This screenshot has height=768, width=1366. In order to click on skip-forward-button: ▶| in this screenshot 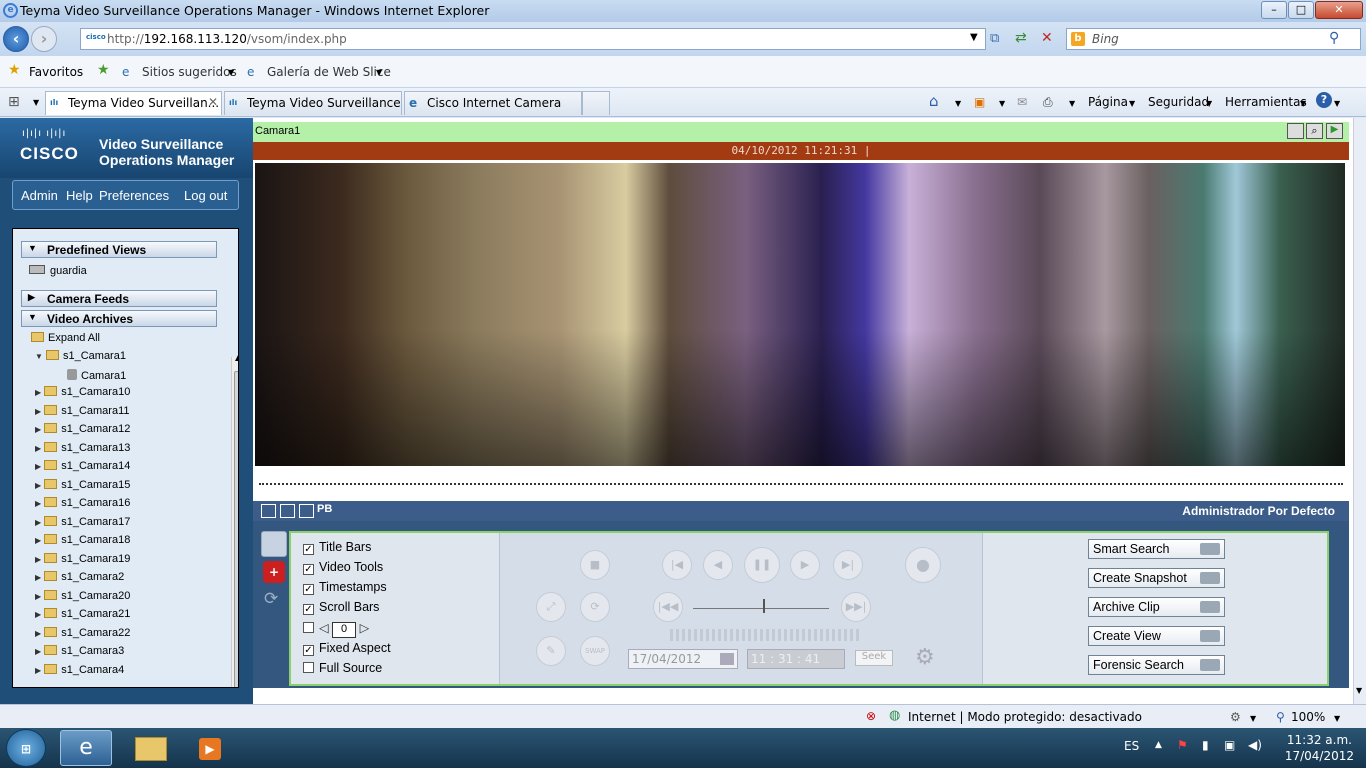, I will do `click(848, 565)`.